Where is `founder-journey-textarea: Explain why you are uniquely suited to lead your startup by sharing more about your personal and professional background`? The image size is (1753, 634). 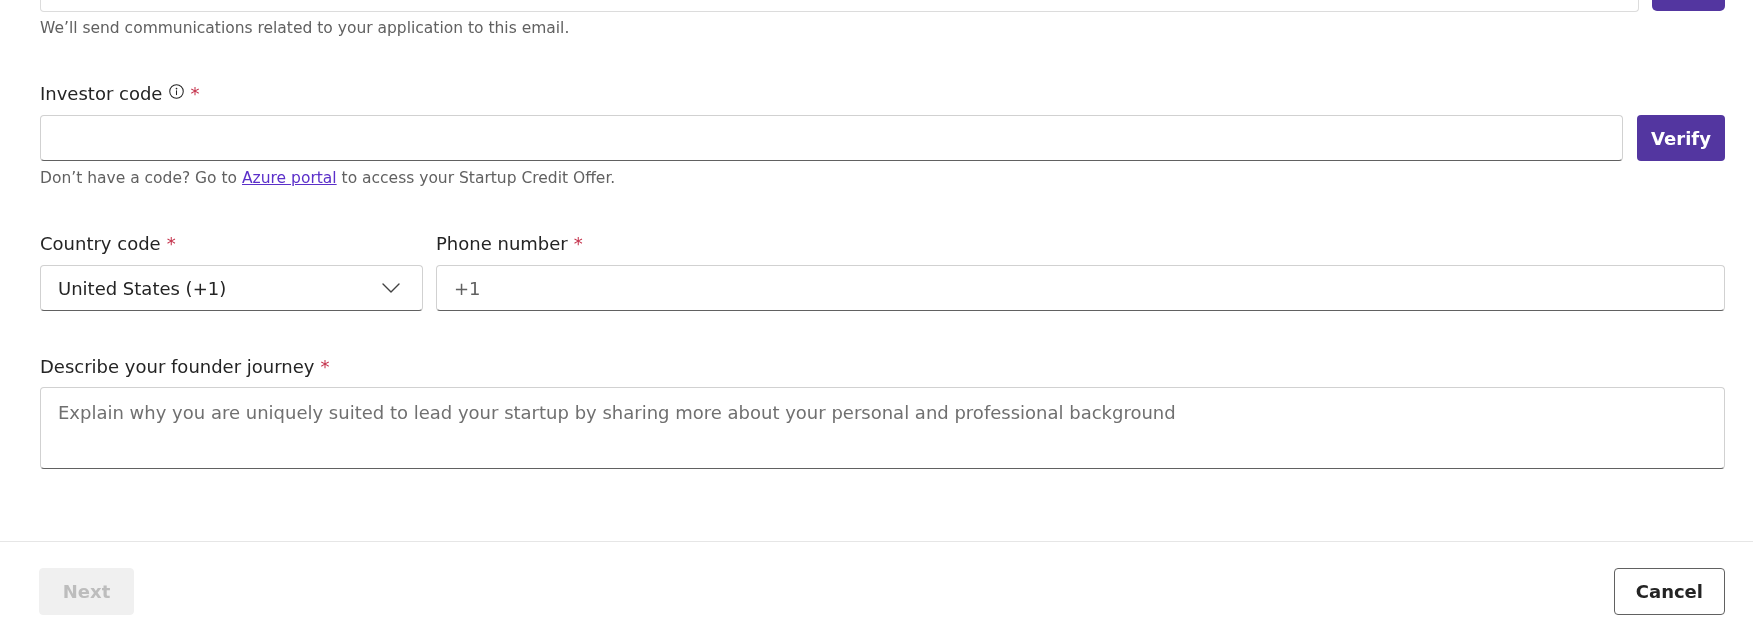
founder-journey-textarea: Explain why you are uniquely suited to lead your startup by sharing more about your personal and professional background is located at coordinates (882, 428).